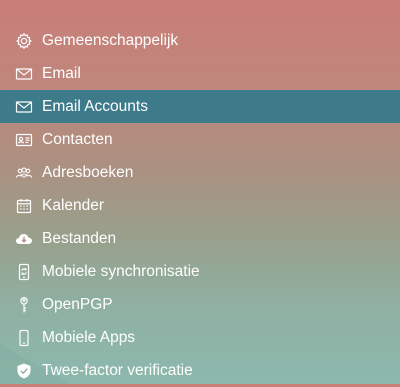 This screenshot has height=387, width=400. Describe the element at coordinates (24, 371) in the screenshot. I see `shield-icon` at that location.